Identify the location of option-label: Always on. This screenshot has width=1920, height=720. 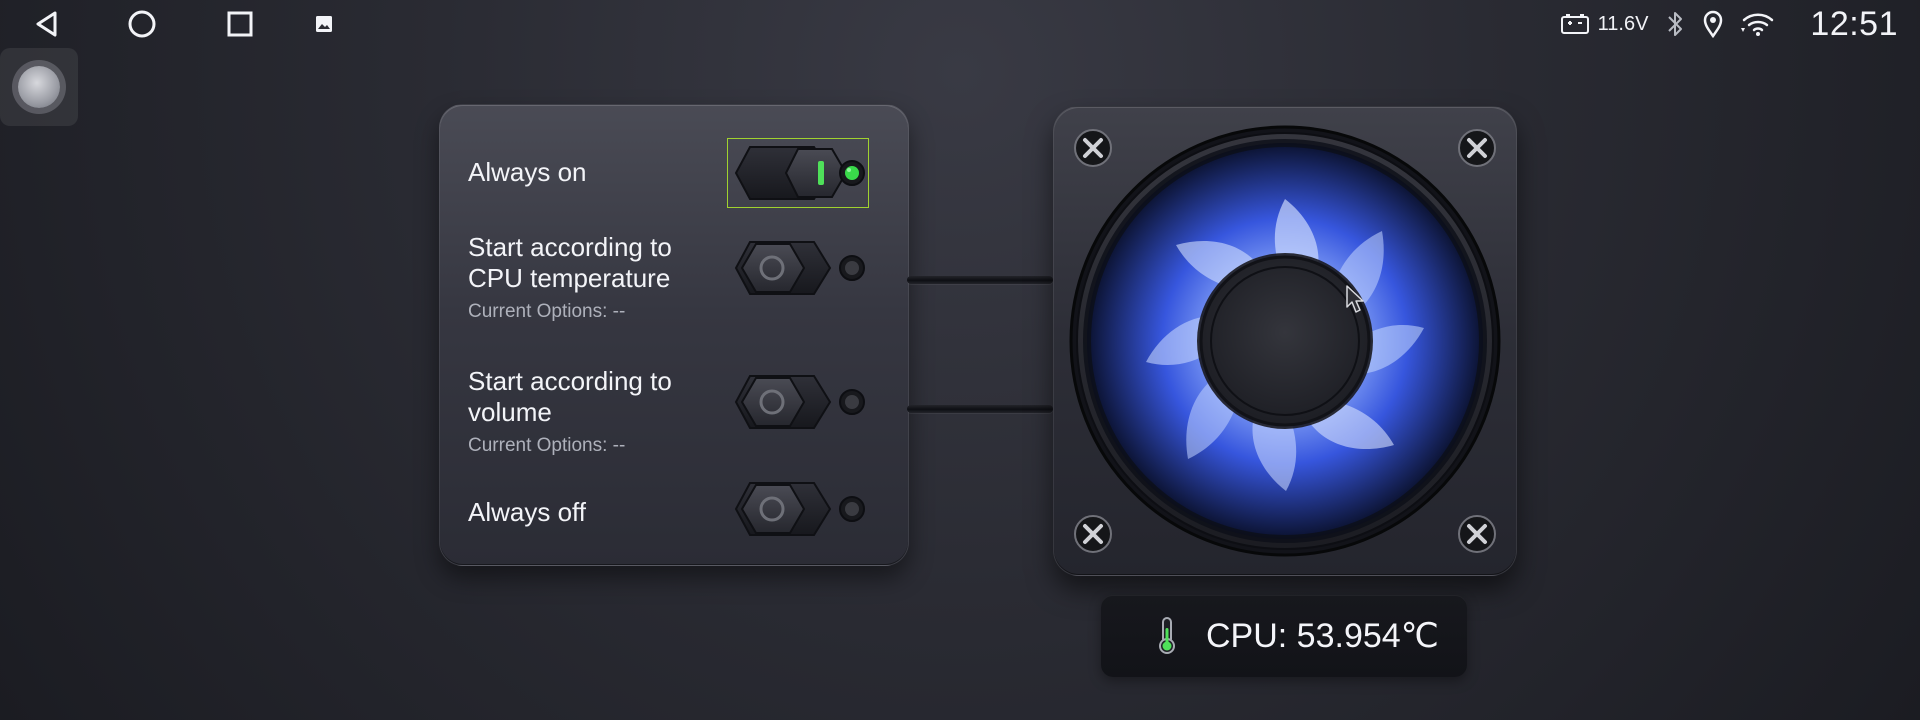
(527, 172).